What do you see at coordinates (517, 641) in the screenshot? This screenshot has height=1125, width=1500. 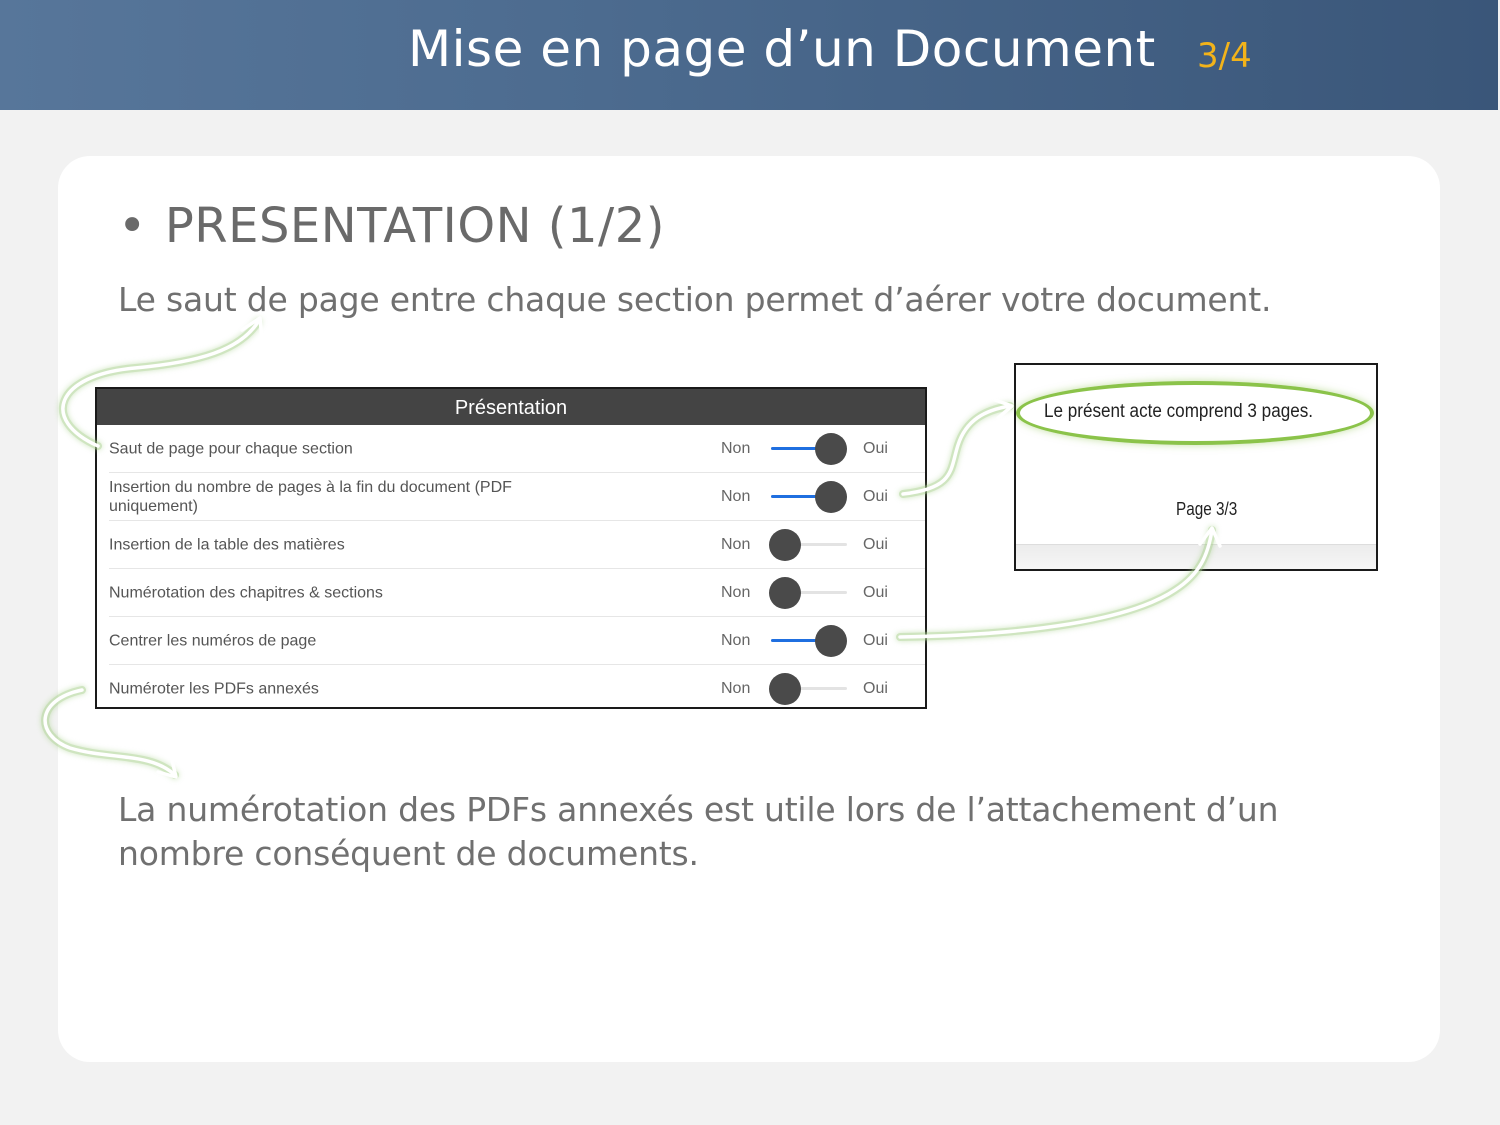 I see `setting-row-center-page-numbers: Centrer les numéros de page Non Oui` at bounding box center [517, 641].